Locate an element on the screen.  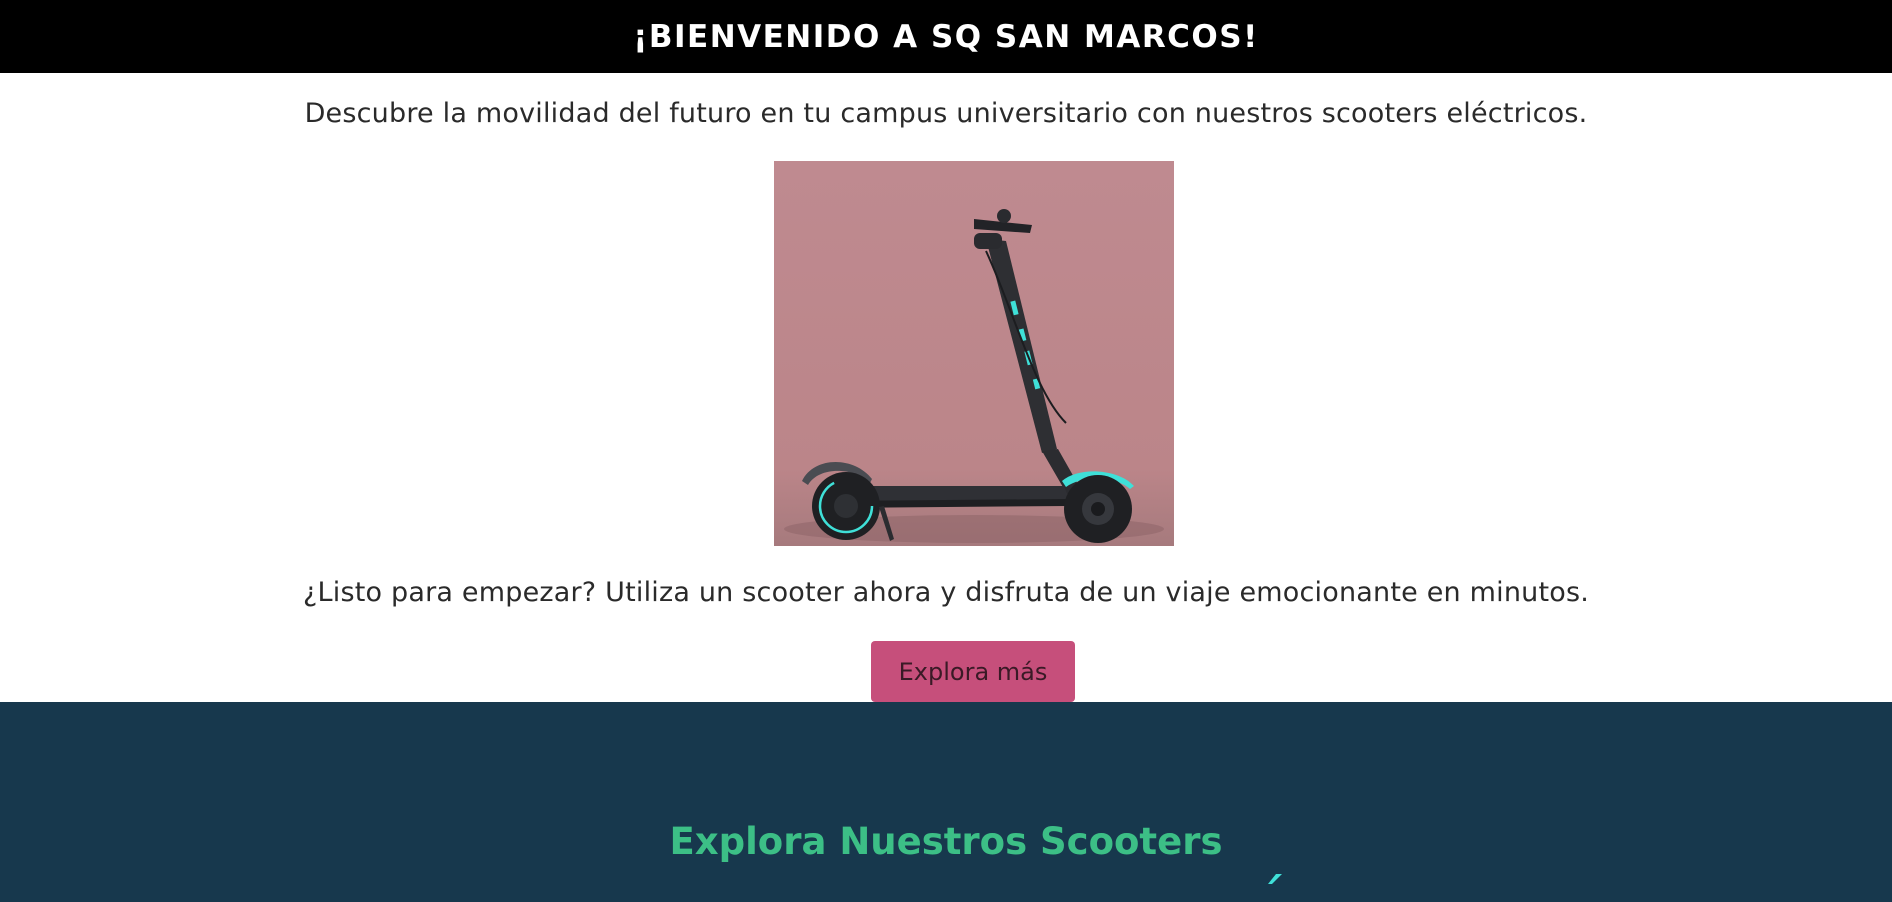
accent-mark is located at coordinates (1275, 879).